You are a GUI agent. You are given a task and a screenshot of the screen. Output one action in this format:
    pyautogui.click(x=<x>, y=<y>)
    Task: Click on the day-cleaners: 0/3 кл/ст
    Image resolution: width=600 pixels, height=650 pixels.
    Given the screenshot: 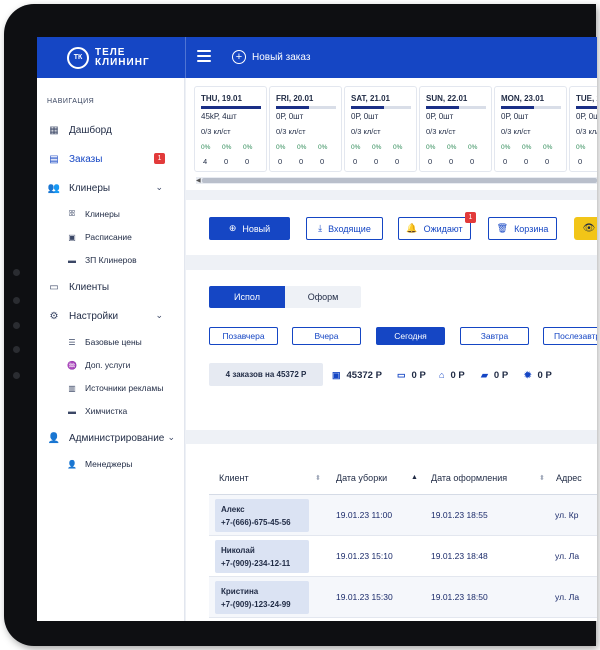 What is the action you would take?
    pyautogui.click(x=216, y=131)
    